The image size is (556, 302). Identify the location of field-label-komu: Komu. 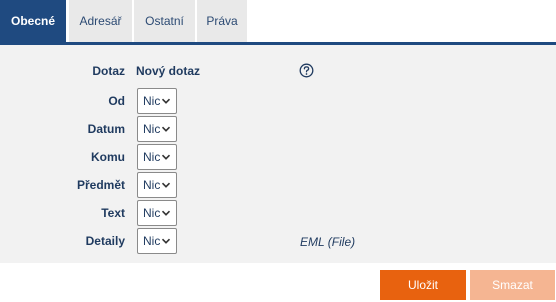
(108, 157).